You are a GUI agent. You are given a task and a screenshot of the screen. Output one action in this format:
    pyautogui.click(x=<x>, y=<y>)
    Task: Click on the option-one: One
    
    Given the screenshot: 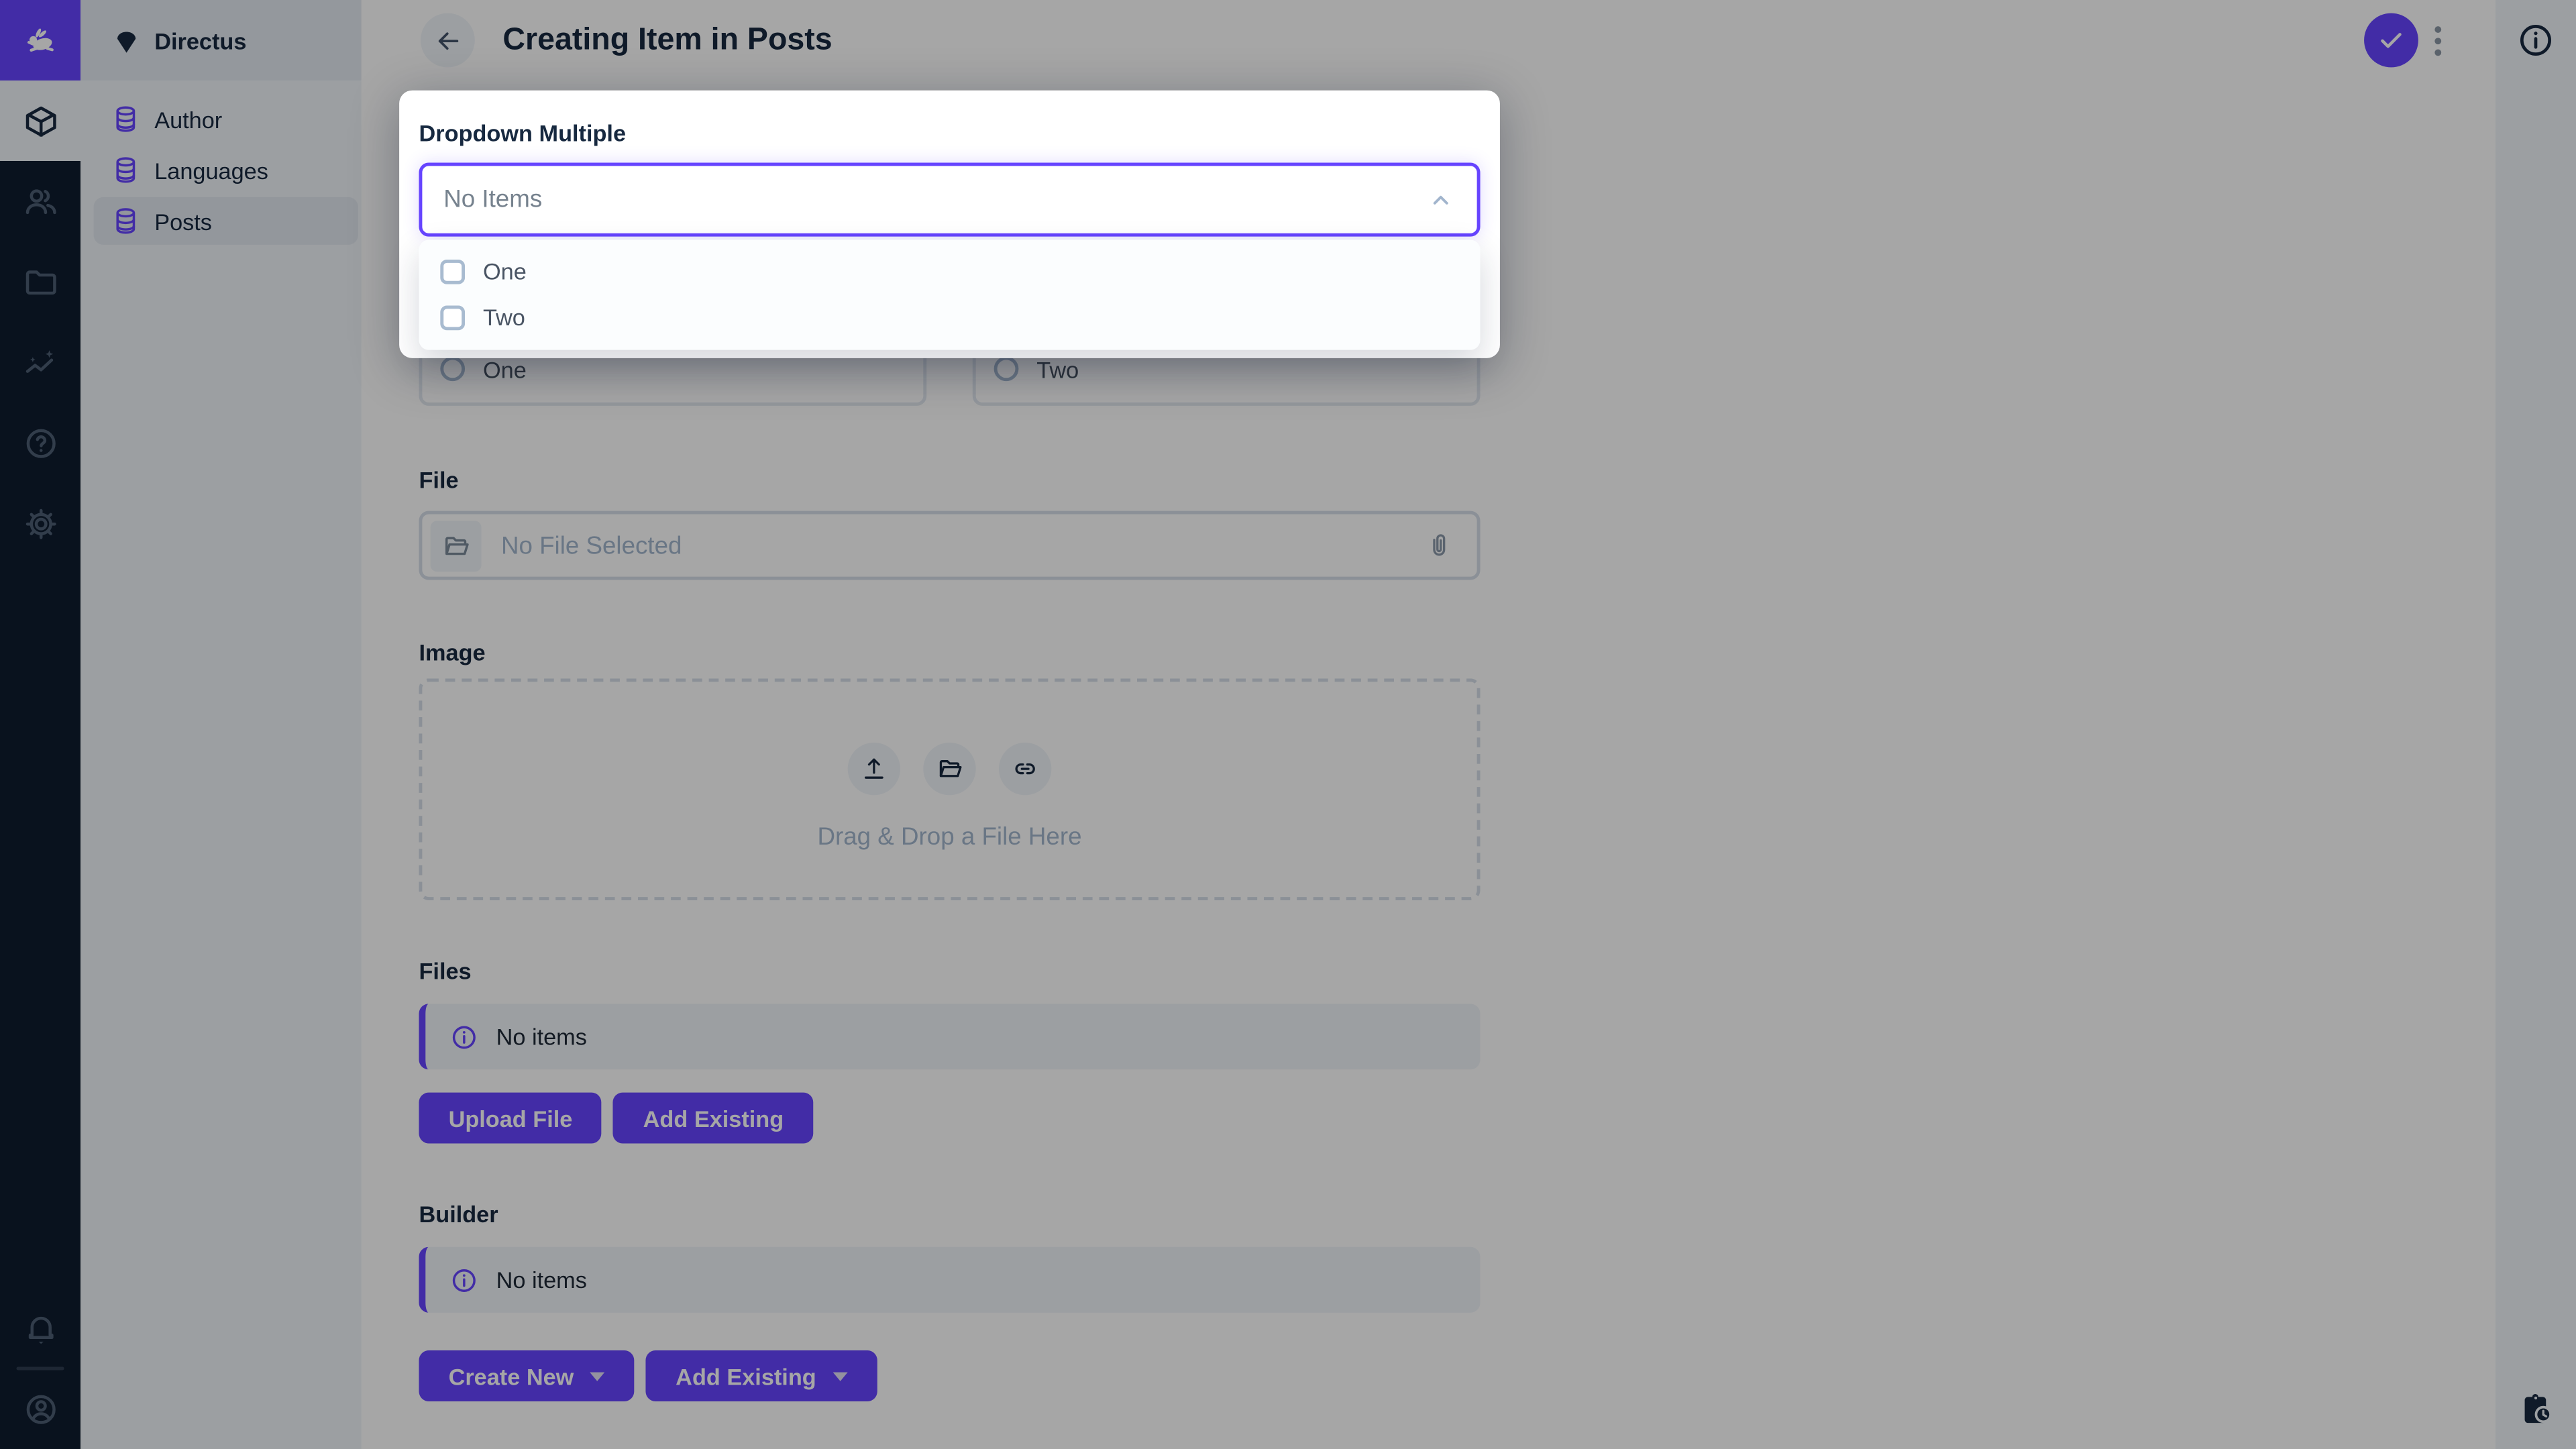 What is the action you would take?
    pyautogui.click(x=949, y=271)
    